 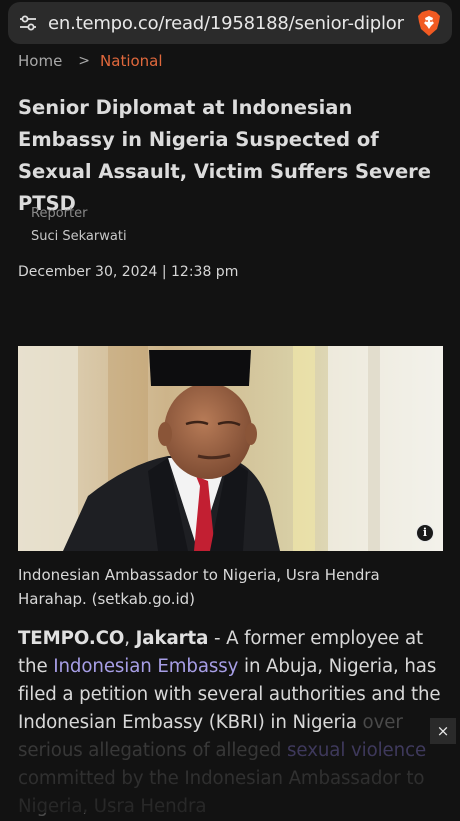 I want to click on breadcrumb: Home > National, so click(x=90, y=61).